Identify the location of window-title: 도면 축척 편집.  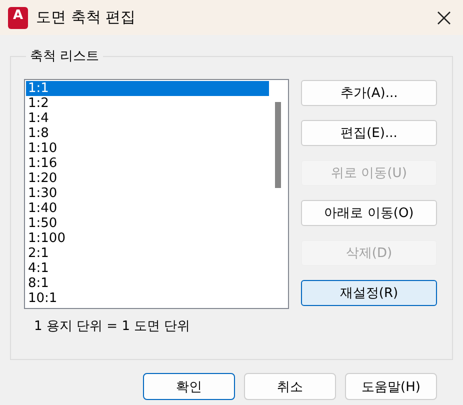
(86, 17).